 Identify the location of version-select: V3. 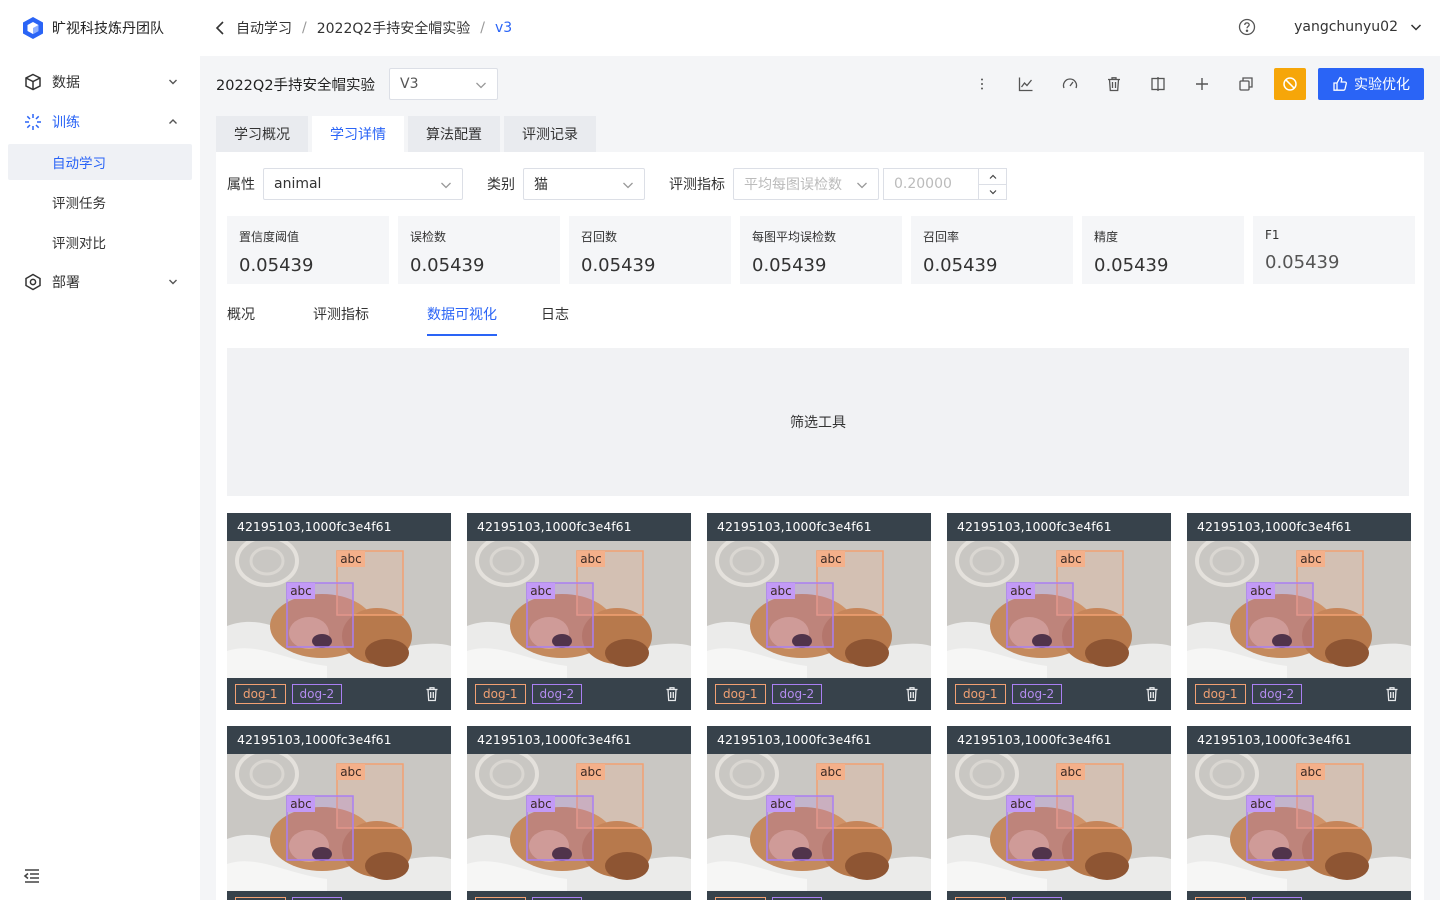
(444, 84).